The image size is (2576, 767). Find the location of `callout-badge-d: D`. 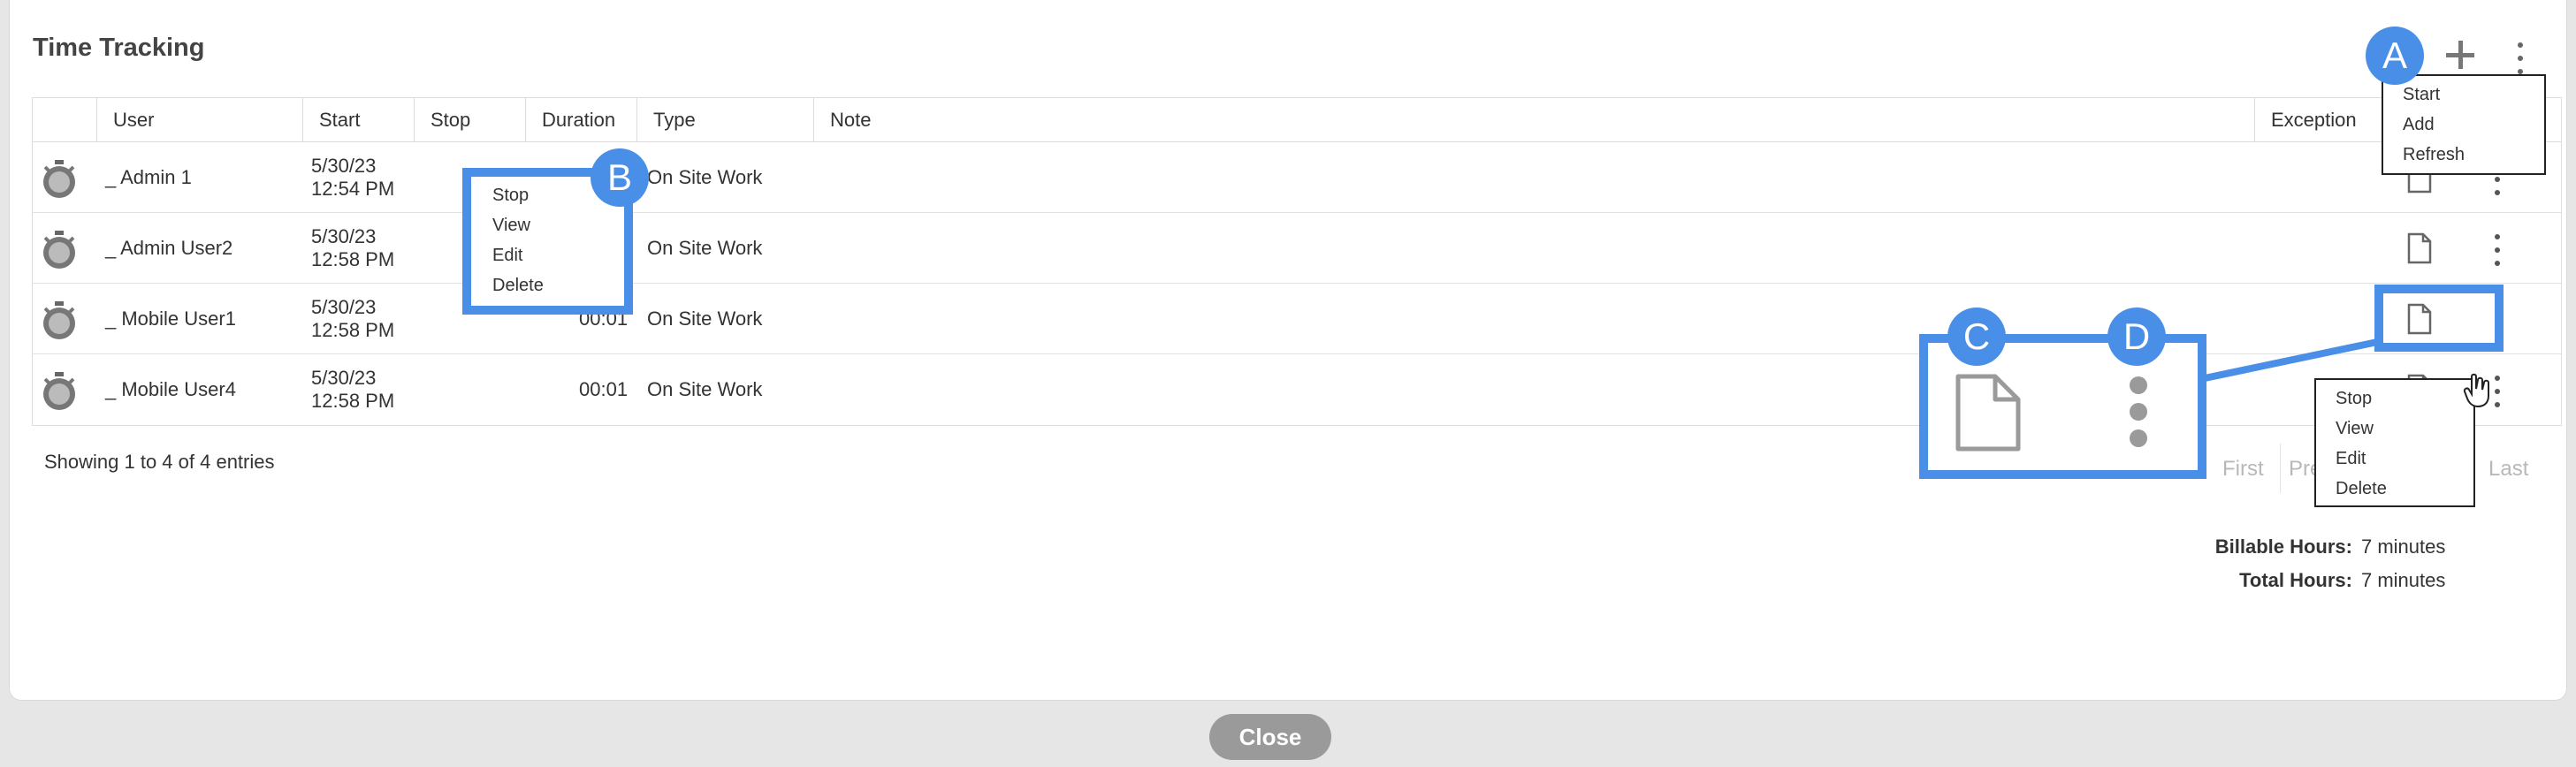

callout-badge-d: D is located at coordinates (2136, 337).